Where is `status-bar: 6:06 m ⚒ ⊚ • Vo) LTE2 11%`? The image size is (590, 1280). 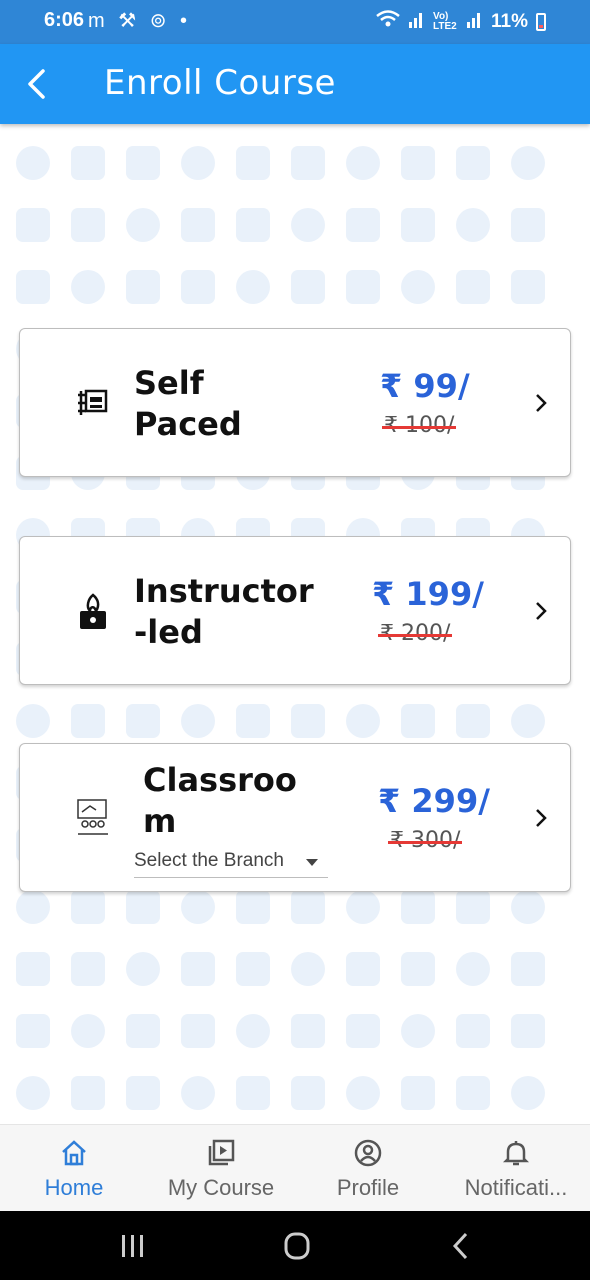 status-bar: 6:06 m ⚒ ⊚ • Vo) LTE2 11% is located at coordinates (295, 22).